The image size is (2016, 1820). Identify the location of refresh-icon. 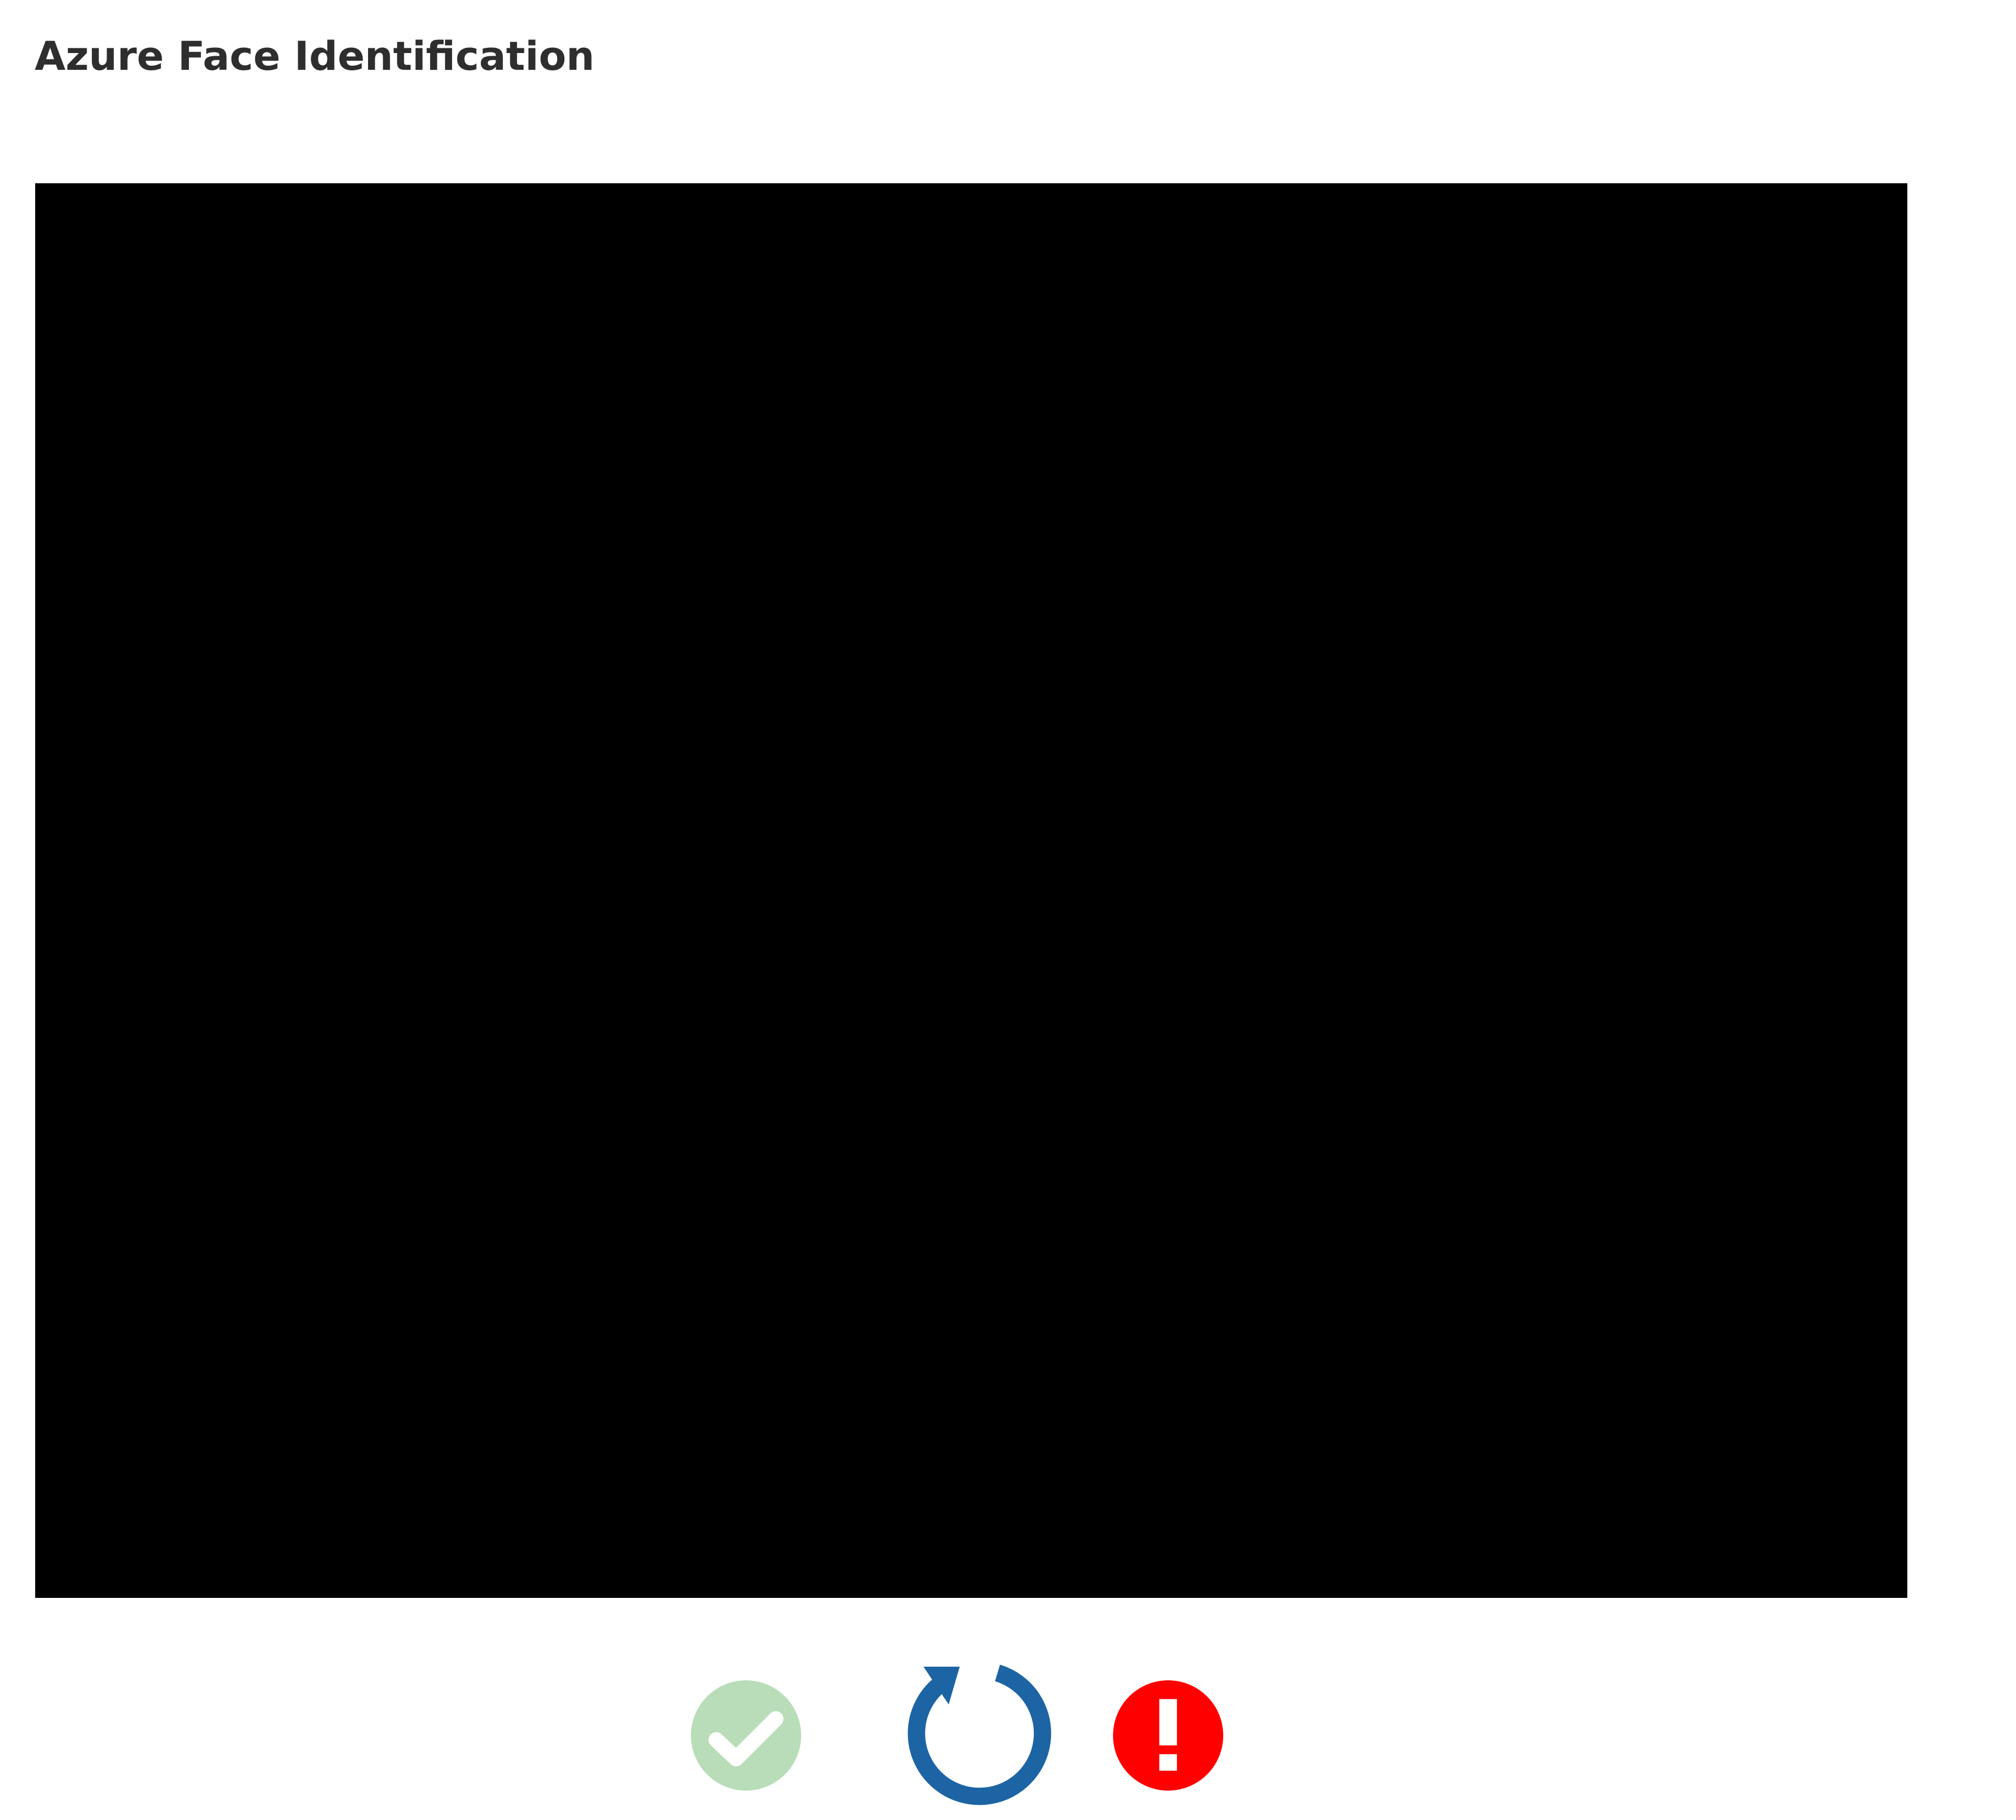
(974, 1733).